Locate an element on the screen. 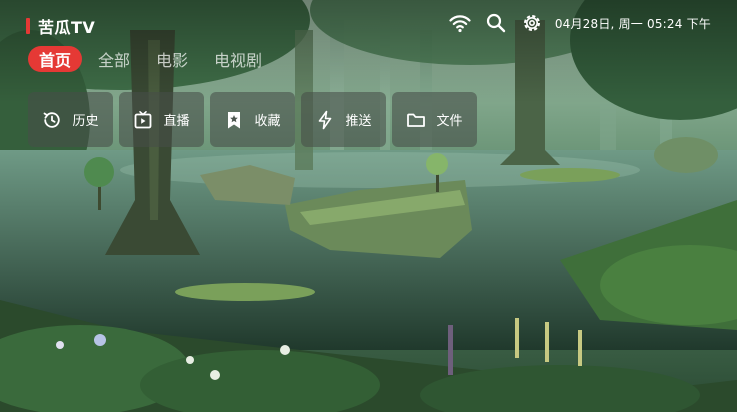 The height and width of the screenshot is (412, 737). favorites-button: 收藏 is located at coordinates (252, 119).